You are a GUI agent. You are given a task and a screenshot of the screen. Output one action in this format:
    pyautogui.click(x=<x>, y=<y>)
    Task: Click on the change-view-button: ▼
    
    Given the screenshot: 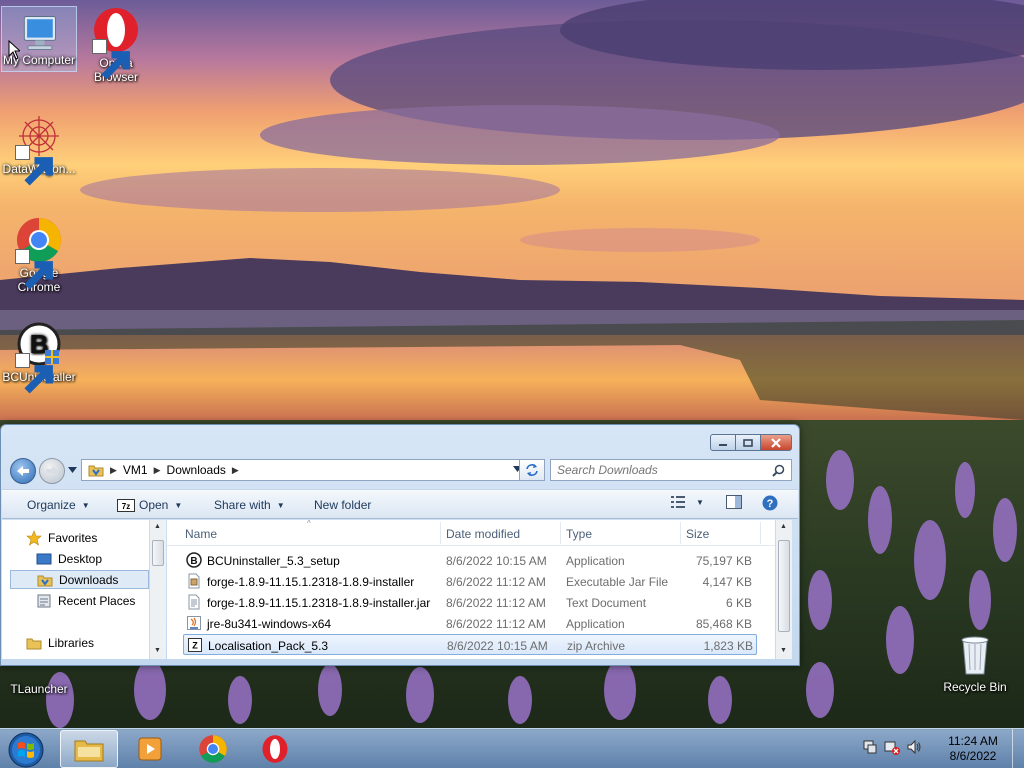 What is the action you would take?
    pyautogui.click(x=687, y=502)
    